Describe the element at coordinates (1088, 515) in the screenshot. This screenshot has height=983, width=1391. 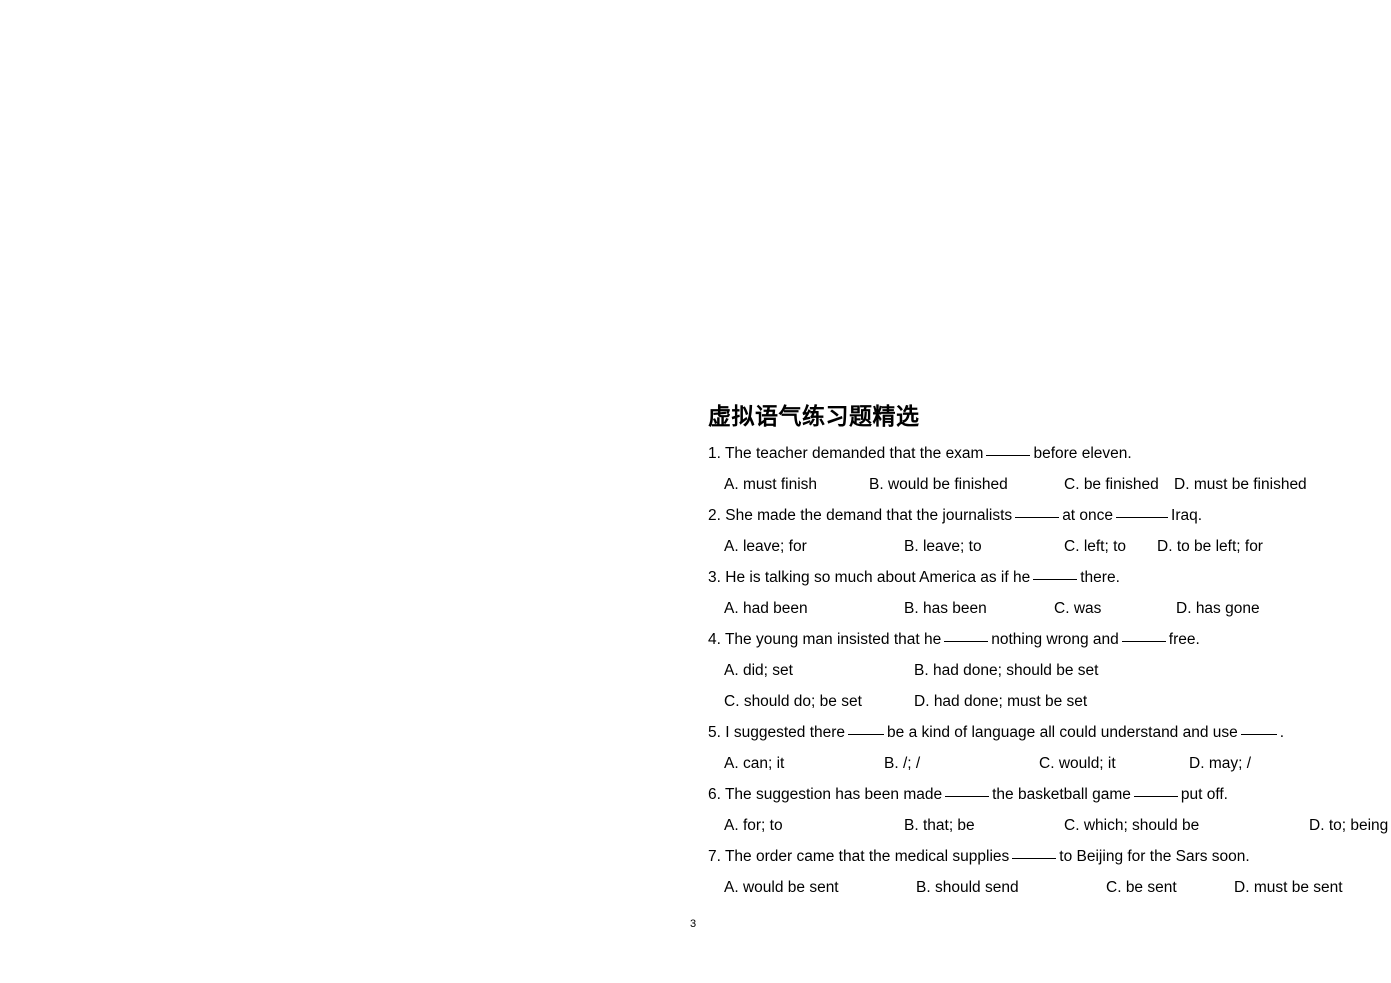
I see `question-text: at once` at that location.